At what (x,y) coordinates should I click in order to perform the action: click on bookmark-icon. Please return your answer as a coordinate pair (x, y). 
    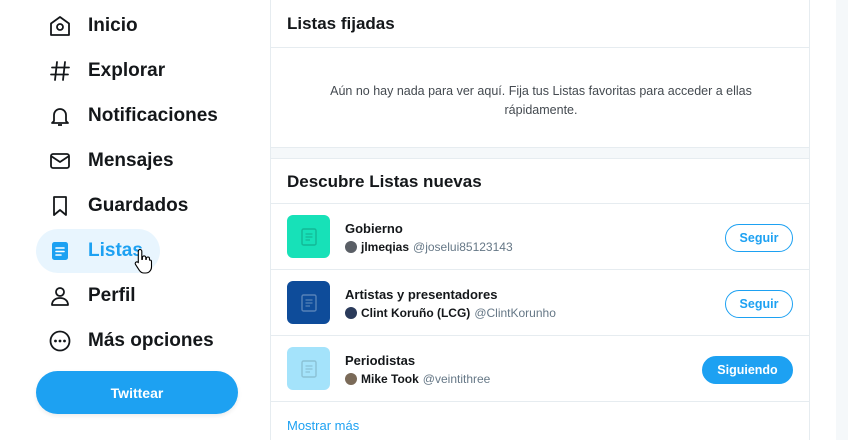
    Looking at the image, I should click on (60, 206).